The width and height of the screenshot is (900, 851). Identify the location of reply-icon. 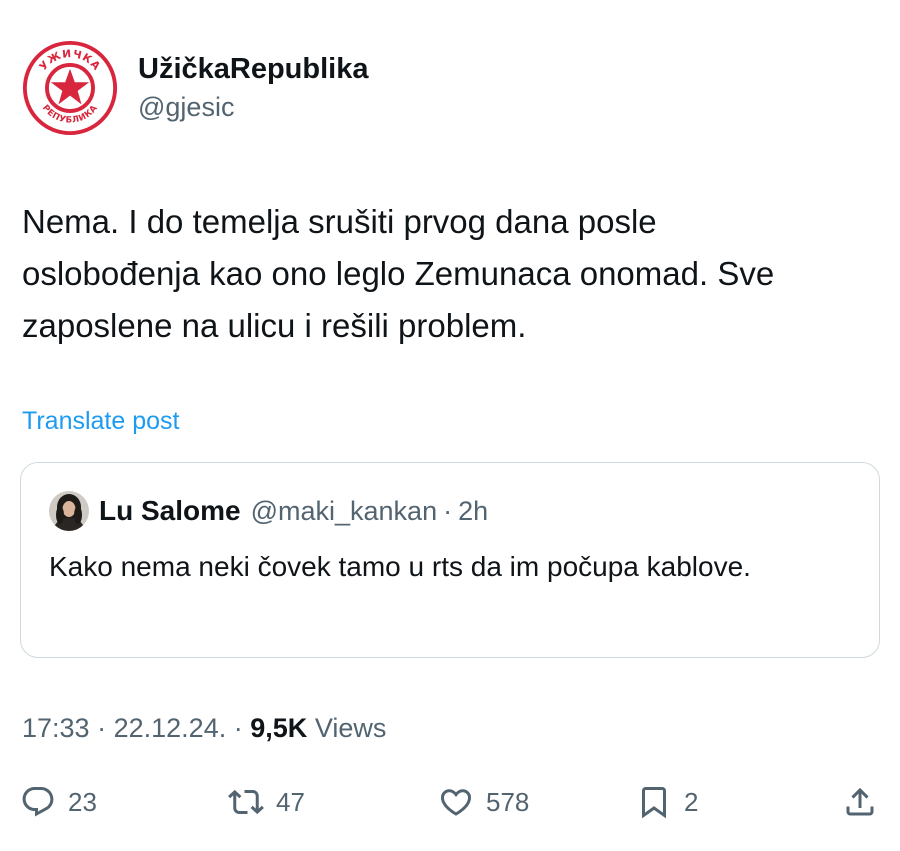
(38, 802).